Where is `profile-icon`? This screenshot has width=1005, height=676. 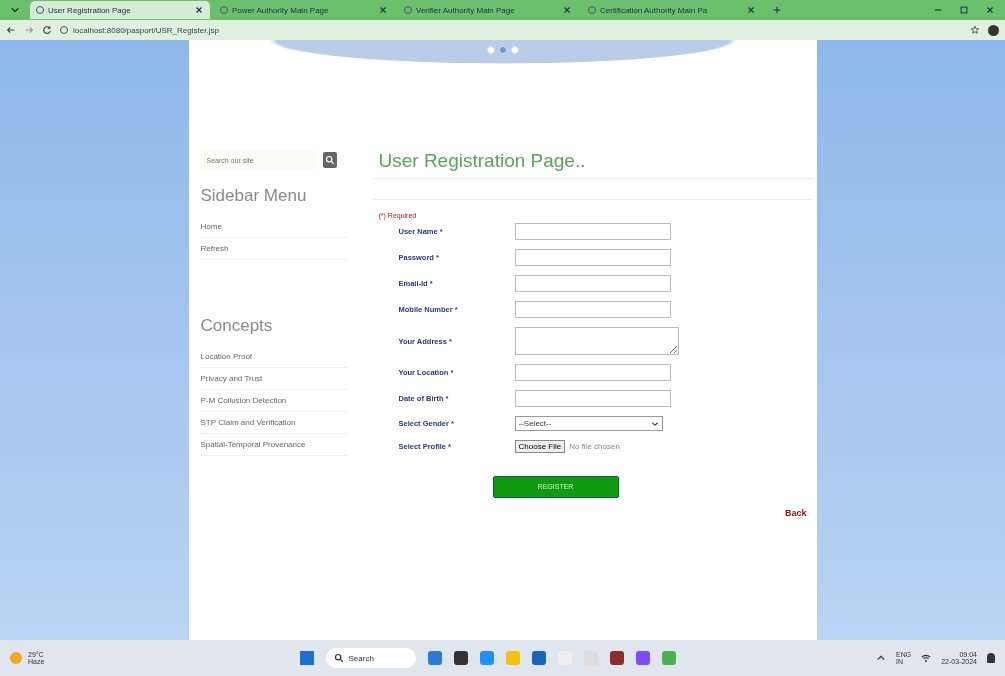
profile-icon is located at coordinates (993, 30).